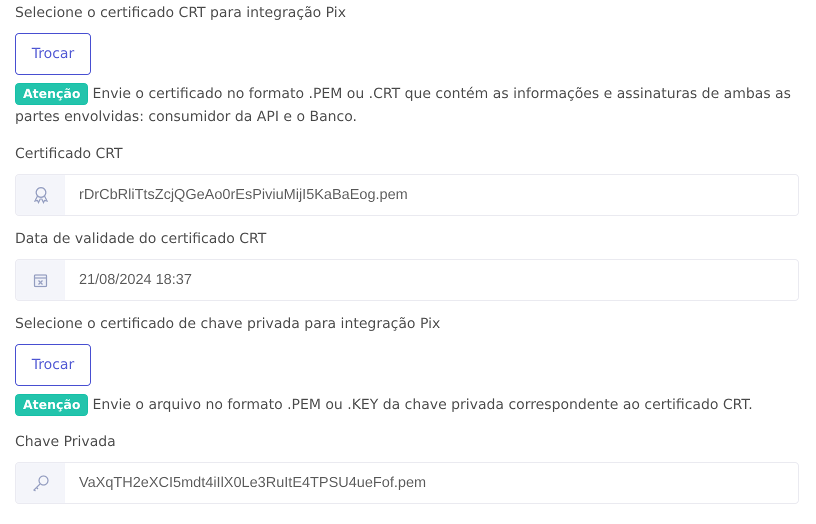 The width and height of the screenshot is (816, 524). Describe the element at coordinates (407, 106) in the screenshot. I see `notice-text: Atenção Envie o certificado no formato .PEM ou .CRT que contém as informações e assinaturas de ambas as partes envolvidas: consumidor da API e o Banco.` at that location.